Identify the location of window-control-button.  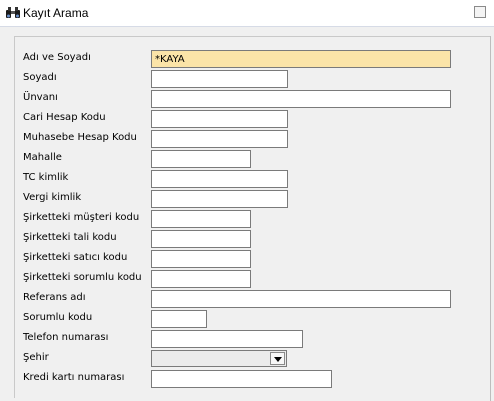
(480, 12).